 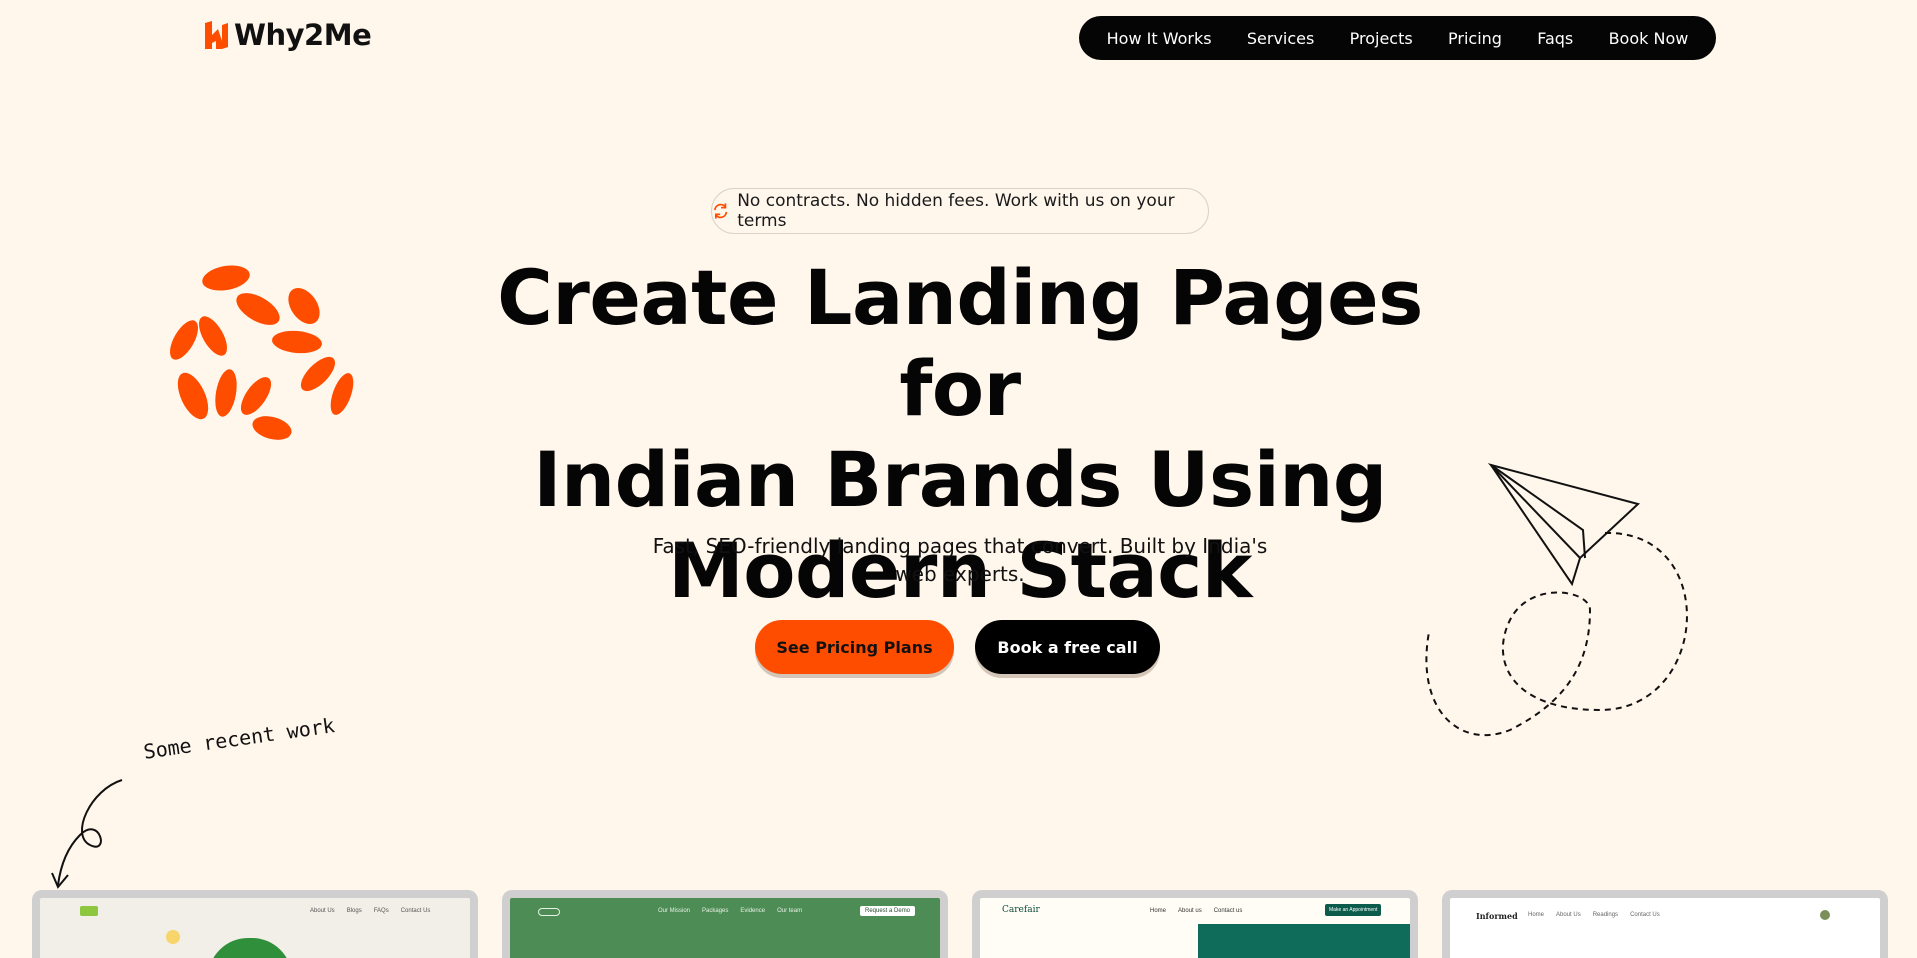 I want to click on book-free-call-button: Book a free call, so click(x=1067, y=647).